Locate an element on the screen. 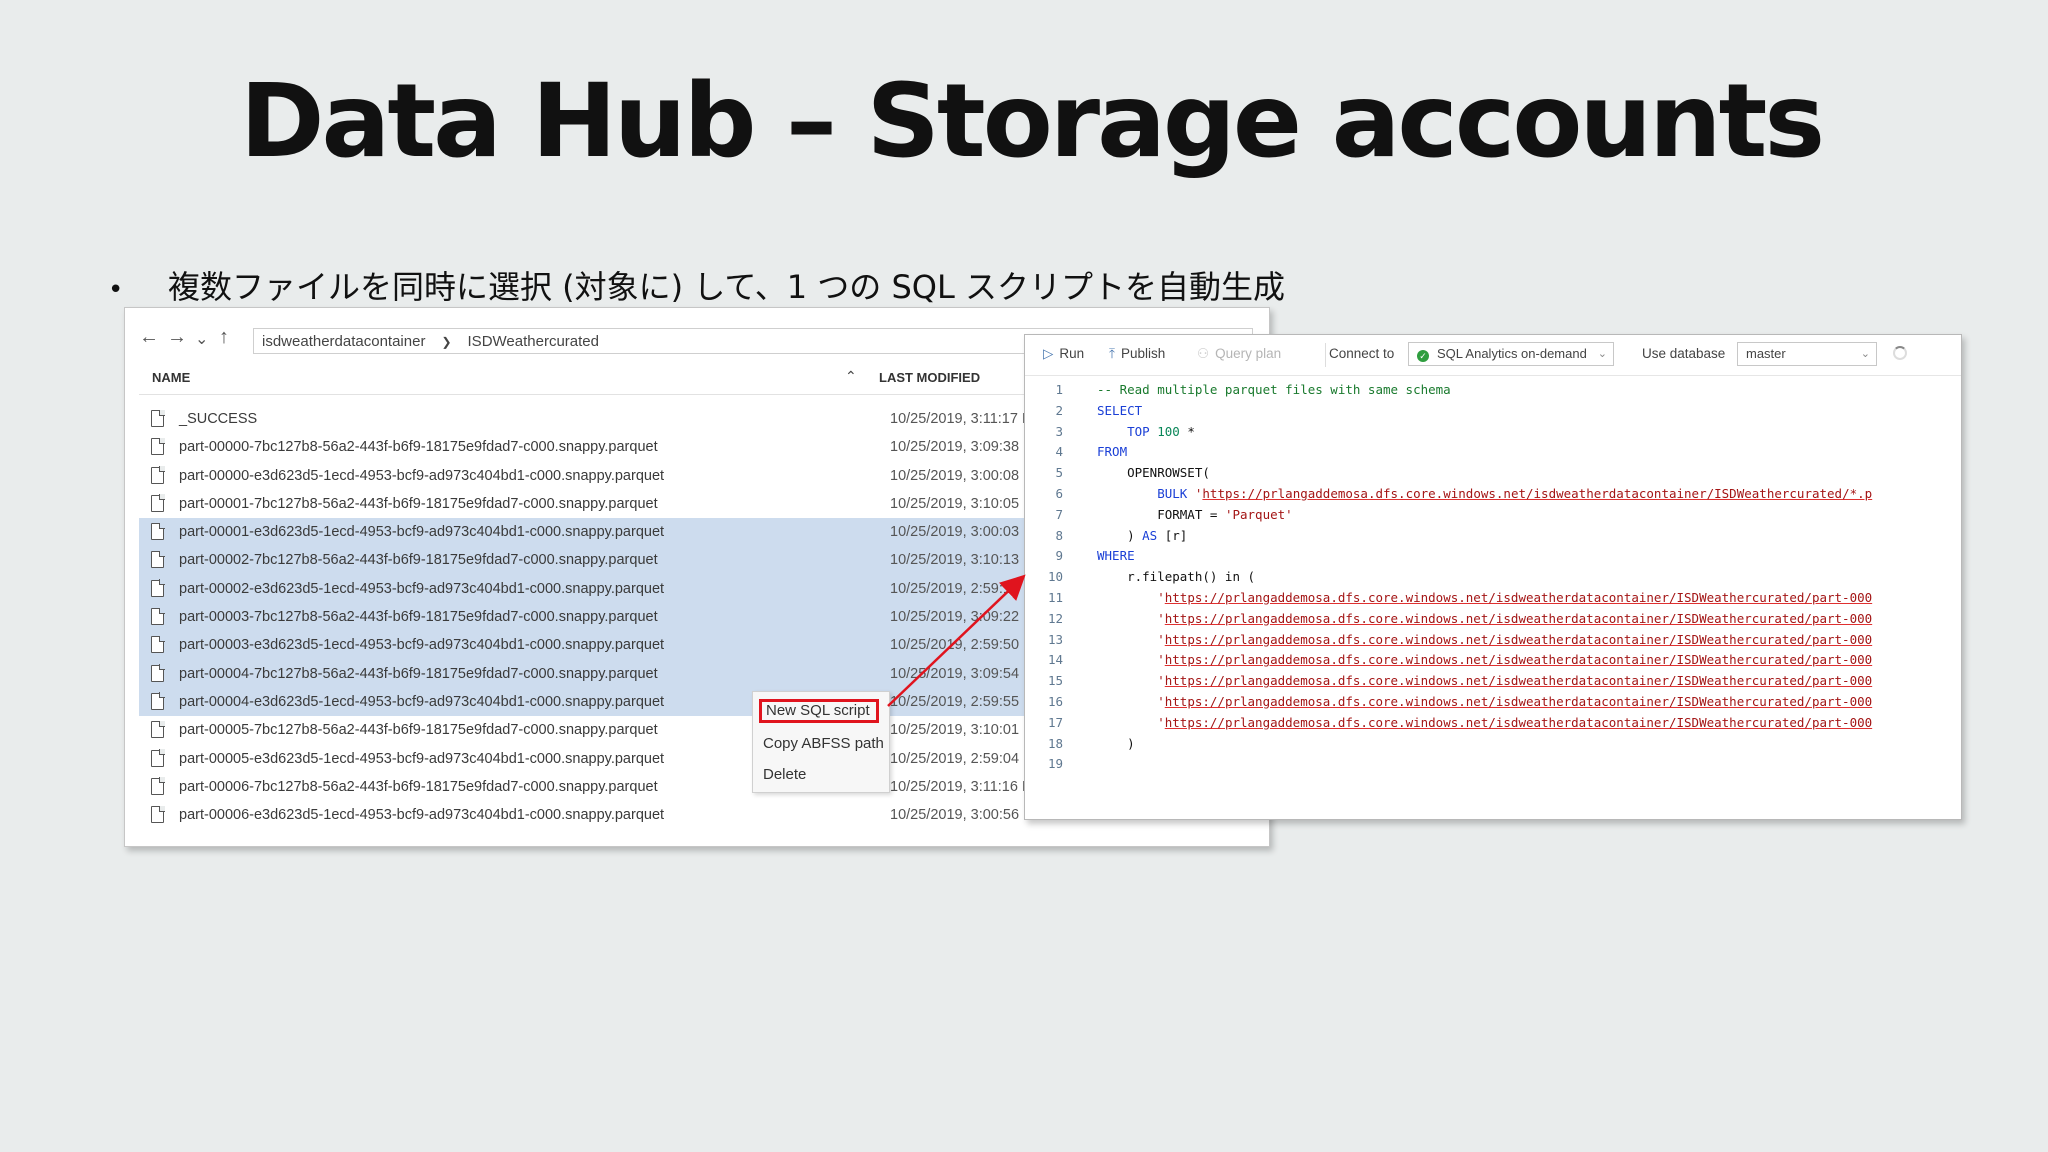 The height and width of the screenshot is (1152, 2048). arrow-line is located at coordinates (956, 640).